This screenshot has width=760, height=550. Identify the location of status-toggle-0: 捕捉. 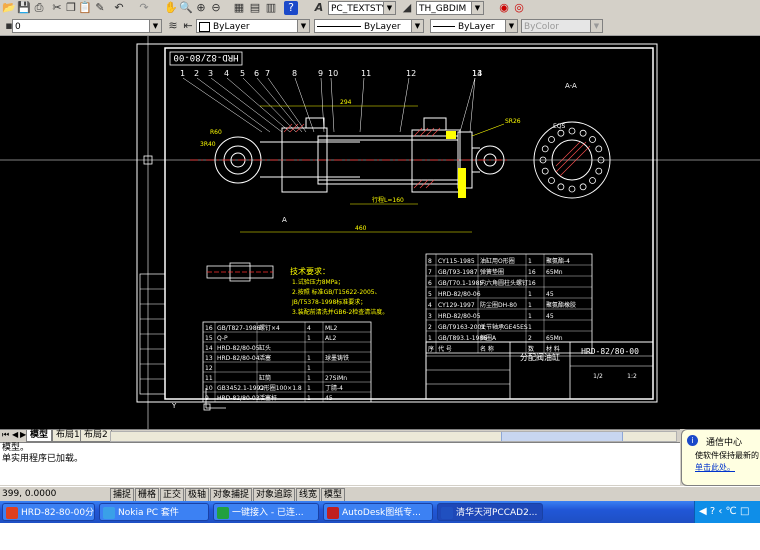
(122, 495).